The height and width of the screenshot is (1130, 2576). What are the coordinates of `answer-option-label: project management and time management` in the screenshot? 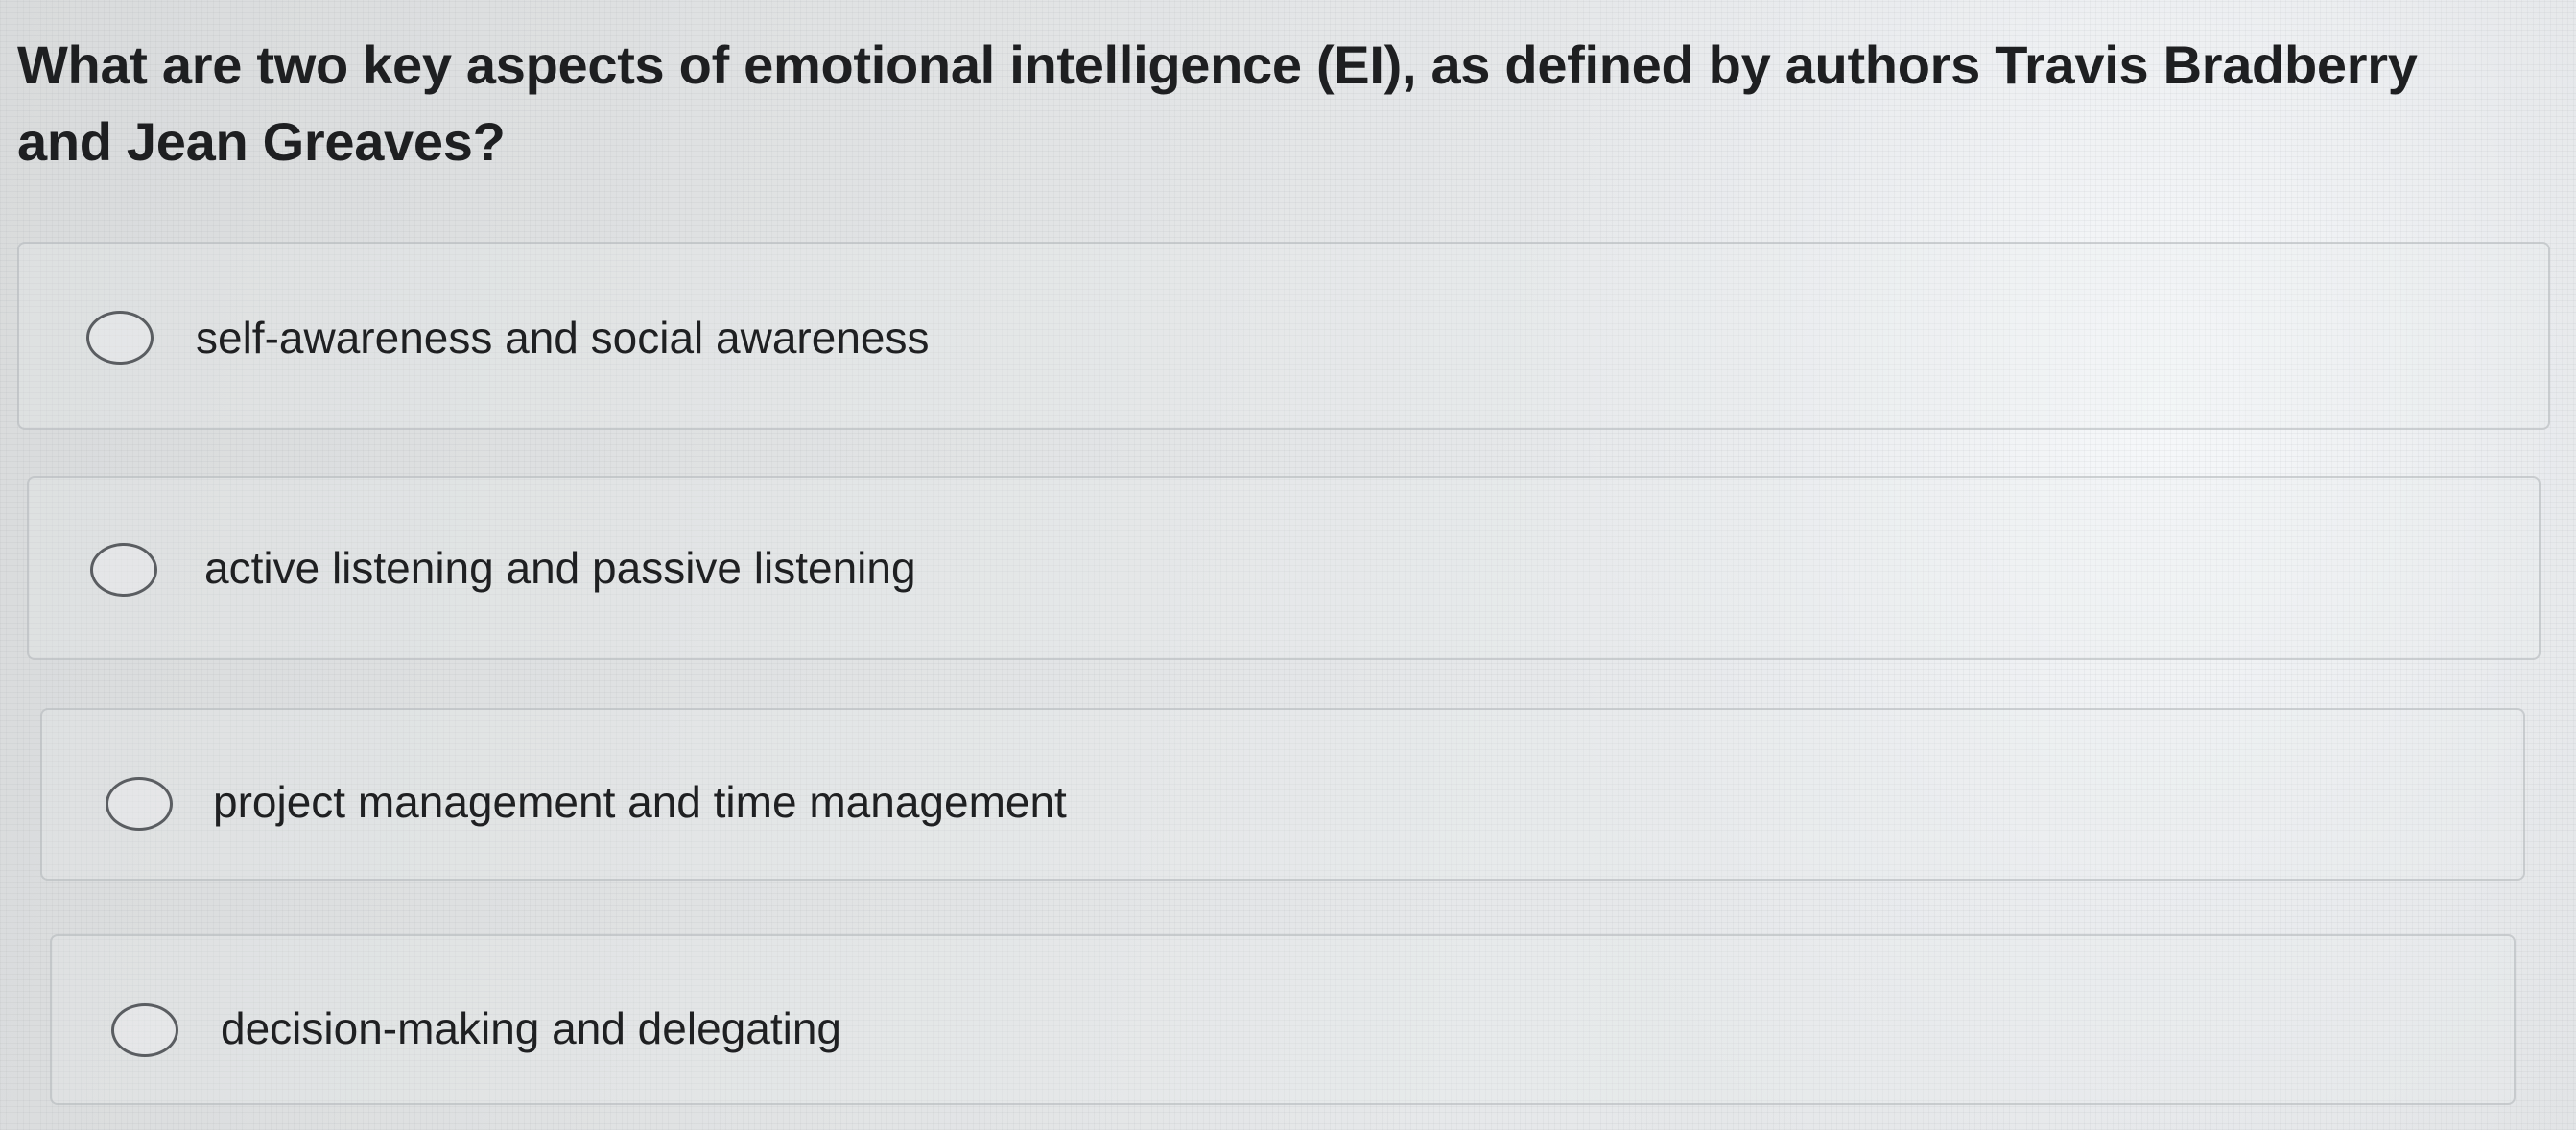 It's located at (640, 802).